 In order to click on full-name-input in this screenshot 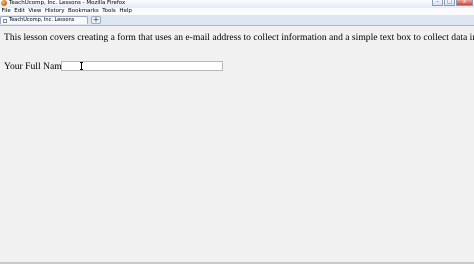, I will do `click(142, 66)`.